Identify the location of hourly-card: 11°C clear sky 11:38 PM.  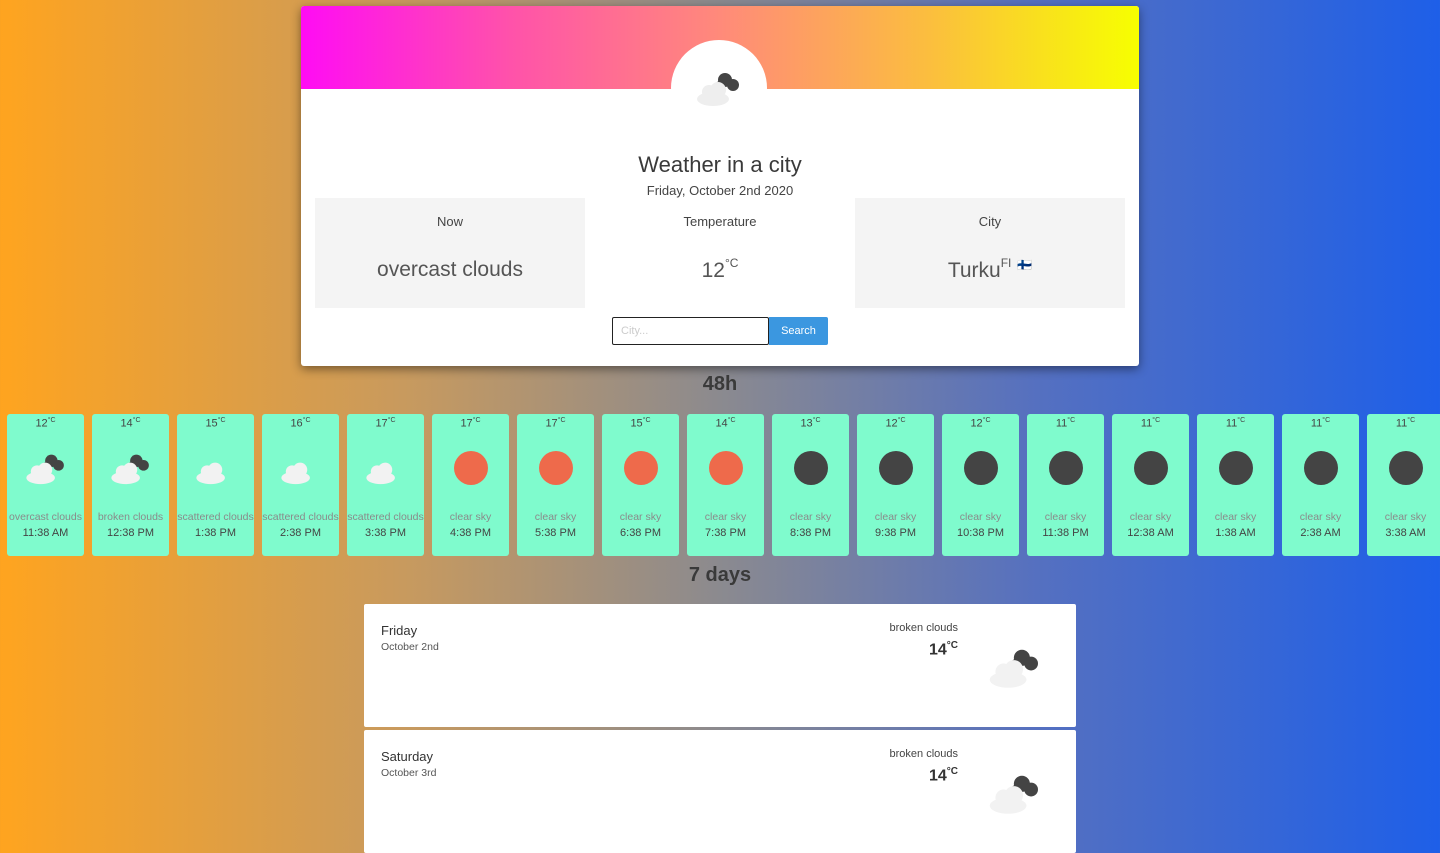
(1065, 485).